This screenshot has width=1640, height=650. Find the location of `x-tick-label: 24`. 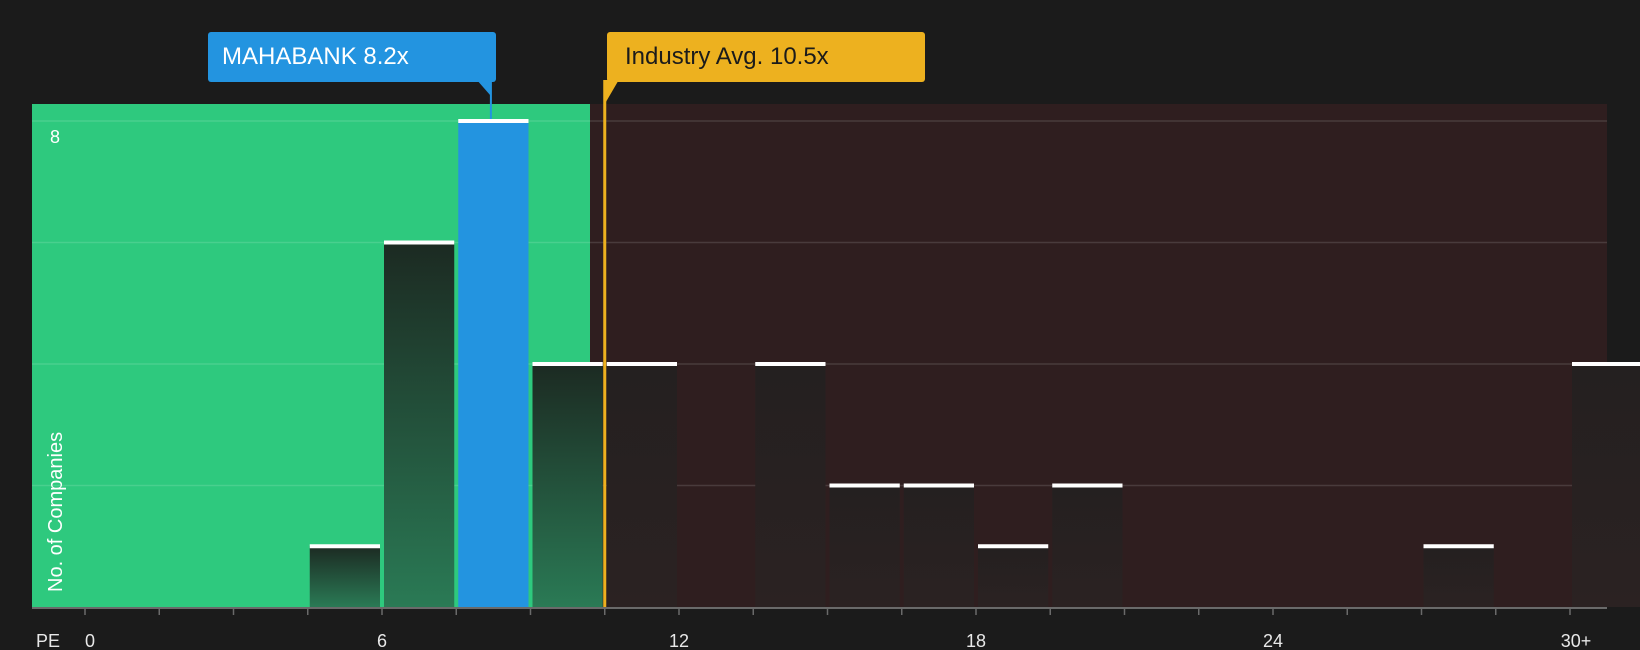

x-tick-label: 24 is located at coordinates (1273, 640).